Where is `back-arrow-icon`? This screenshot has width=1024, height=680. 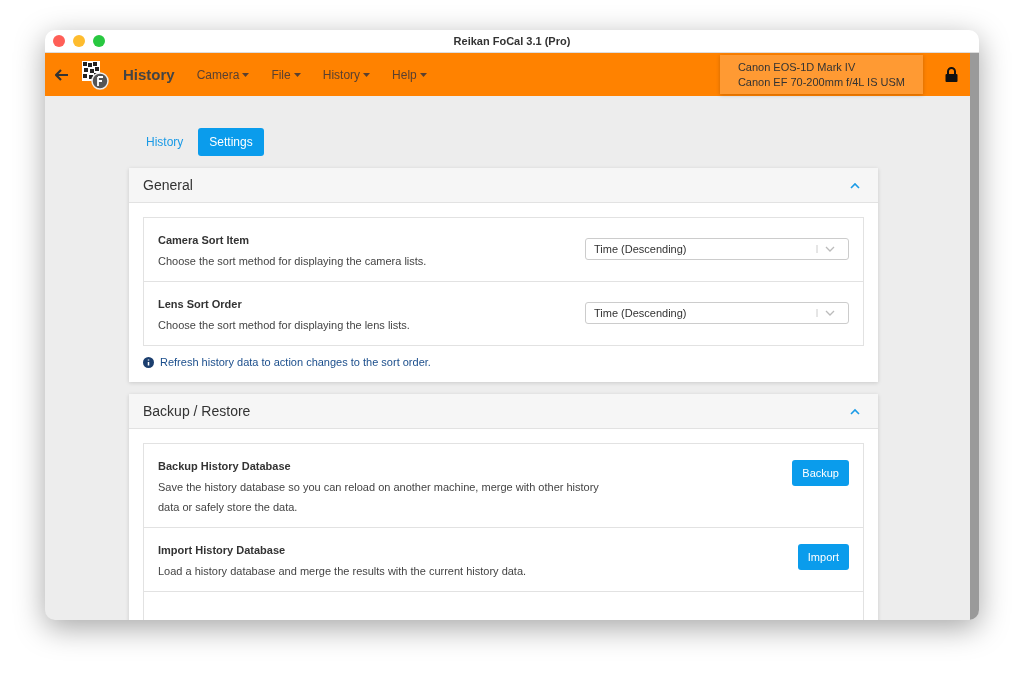 back-arrow-icon is located at coordinates (62, 74).